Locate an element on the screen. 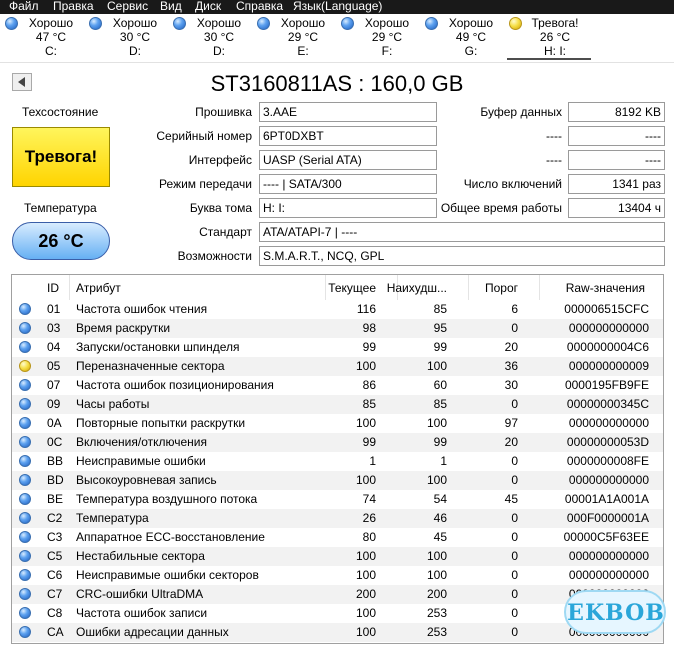 Image resolution: width=674 pixels, height=648 pixels. cell-raw: 000006515CFC is located at coordinates (606, 309).